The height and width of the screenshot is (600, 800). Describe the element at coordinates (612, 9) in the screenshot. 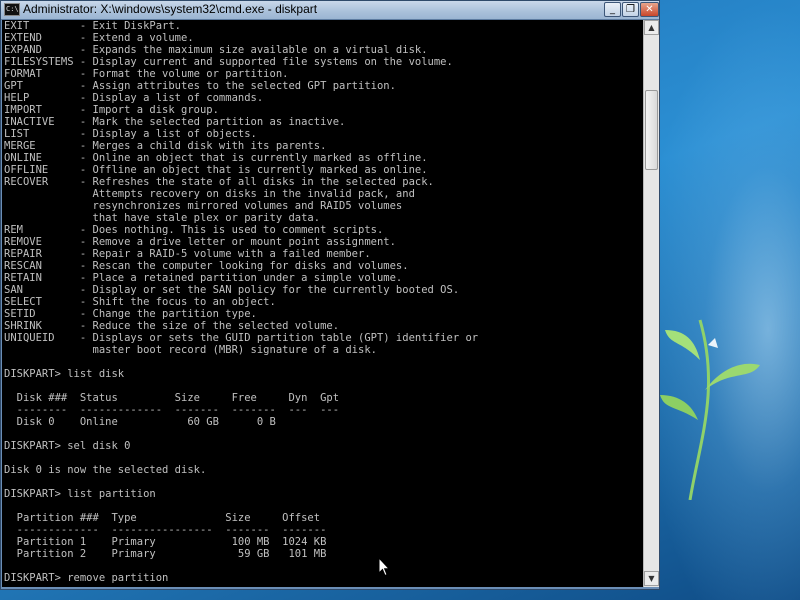

I see `minimize-button: _` at that location.